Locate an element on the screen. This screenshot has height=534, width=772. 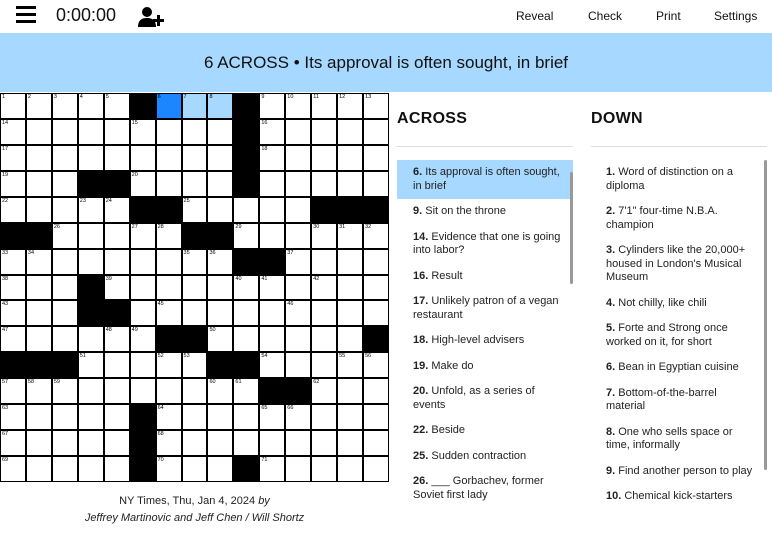
grid-cell: 4 is located at coordinates (90, 106).